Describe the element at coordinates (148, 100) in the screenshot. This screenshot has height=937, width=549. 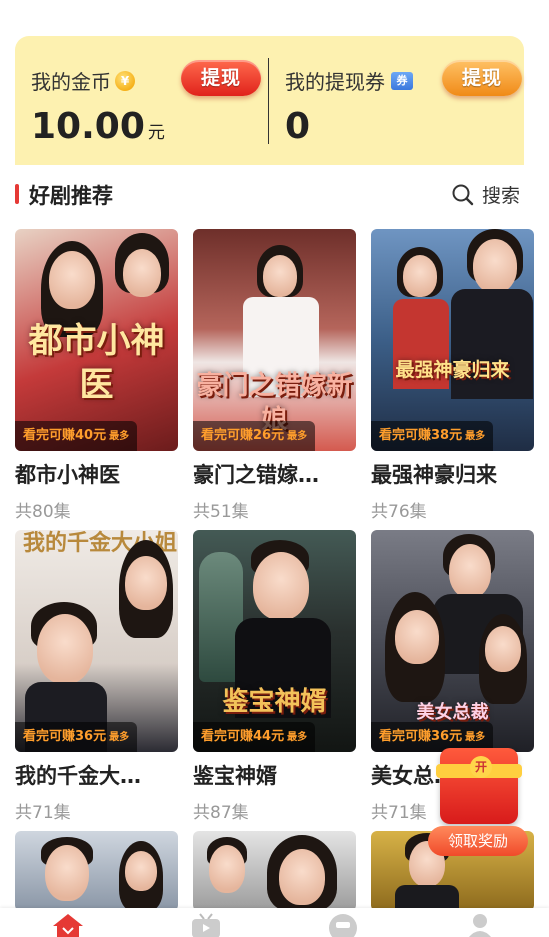
I see `coins-panel: 我的金币 ¥ 提现 10.00 元` at that location.